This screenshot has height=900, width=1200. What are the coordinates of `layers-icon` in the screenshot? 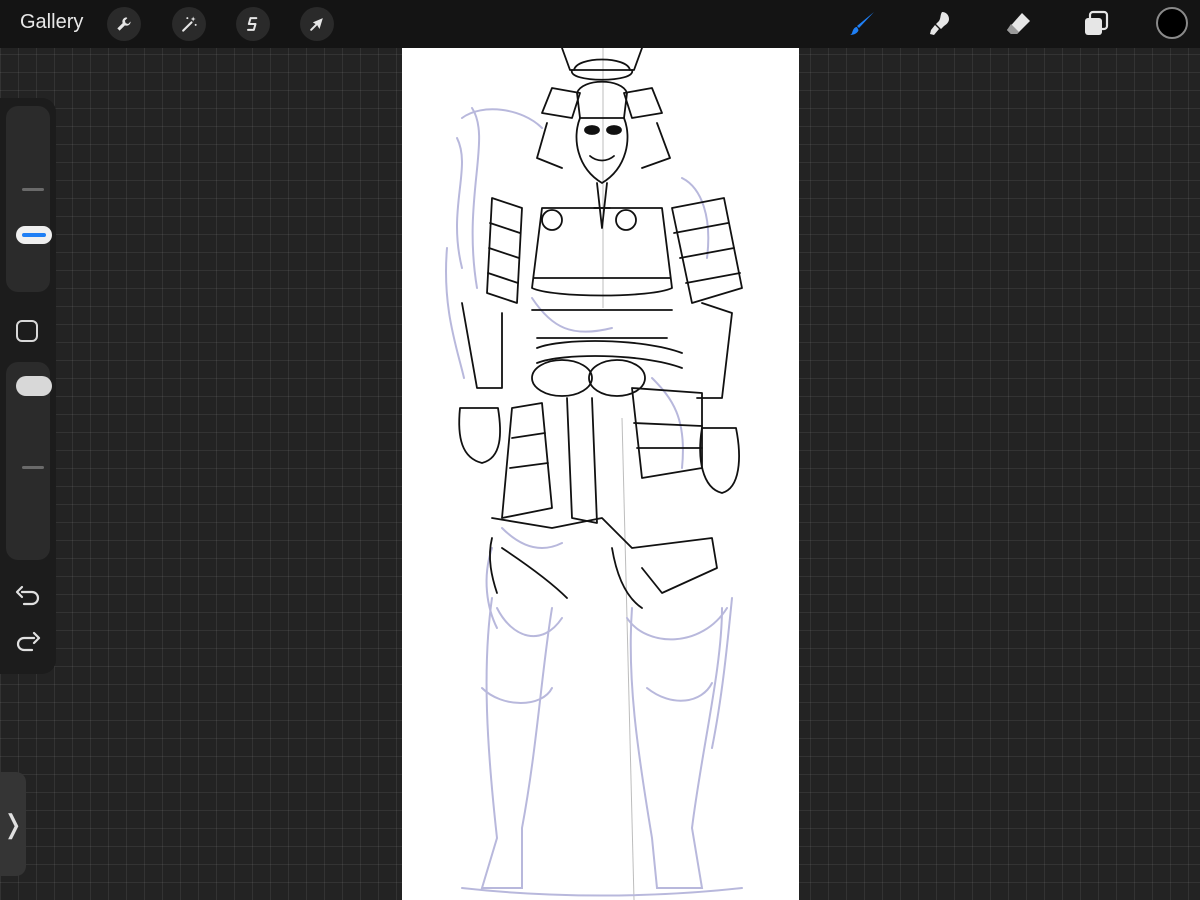 It's located at (1097, 22).